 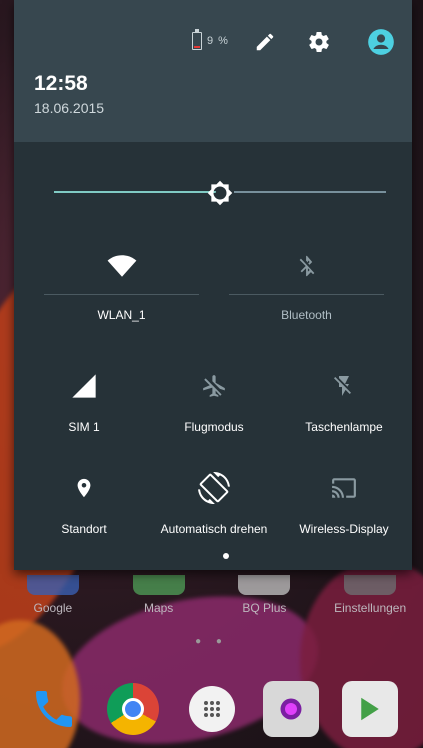 What do you see at coordinates (344, 529) in the screenshot?
I see `tile-label: Wireless-Display` at bounding box center [344, 529].